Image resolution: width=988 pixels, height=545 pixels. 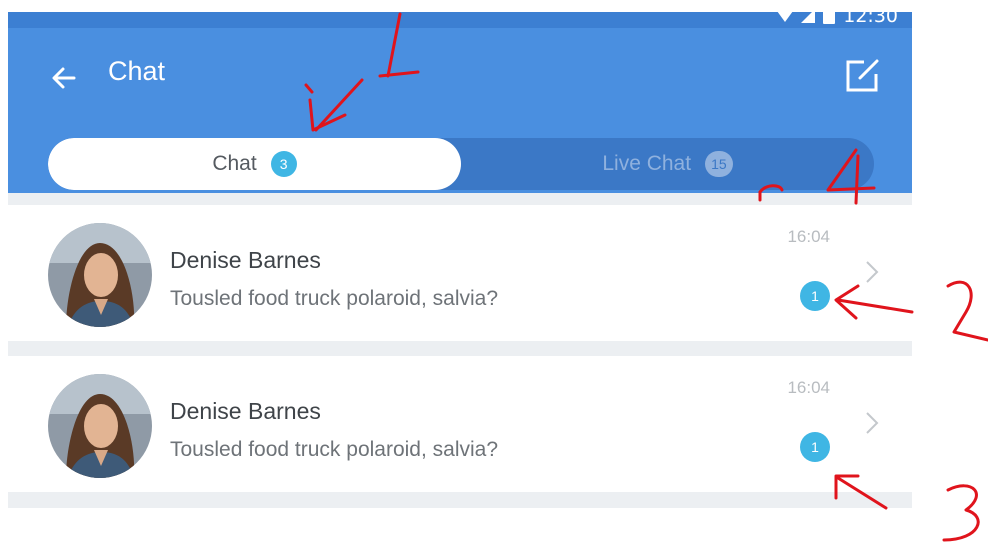 I want to click on tab-live-chat: Live Chat 15, so click(x=667, y=164).